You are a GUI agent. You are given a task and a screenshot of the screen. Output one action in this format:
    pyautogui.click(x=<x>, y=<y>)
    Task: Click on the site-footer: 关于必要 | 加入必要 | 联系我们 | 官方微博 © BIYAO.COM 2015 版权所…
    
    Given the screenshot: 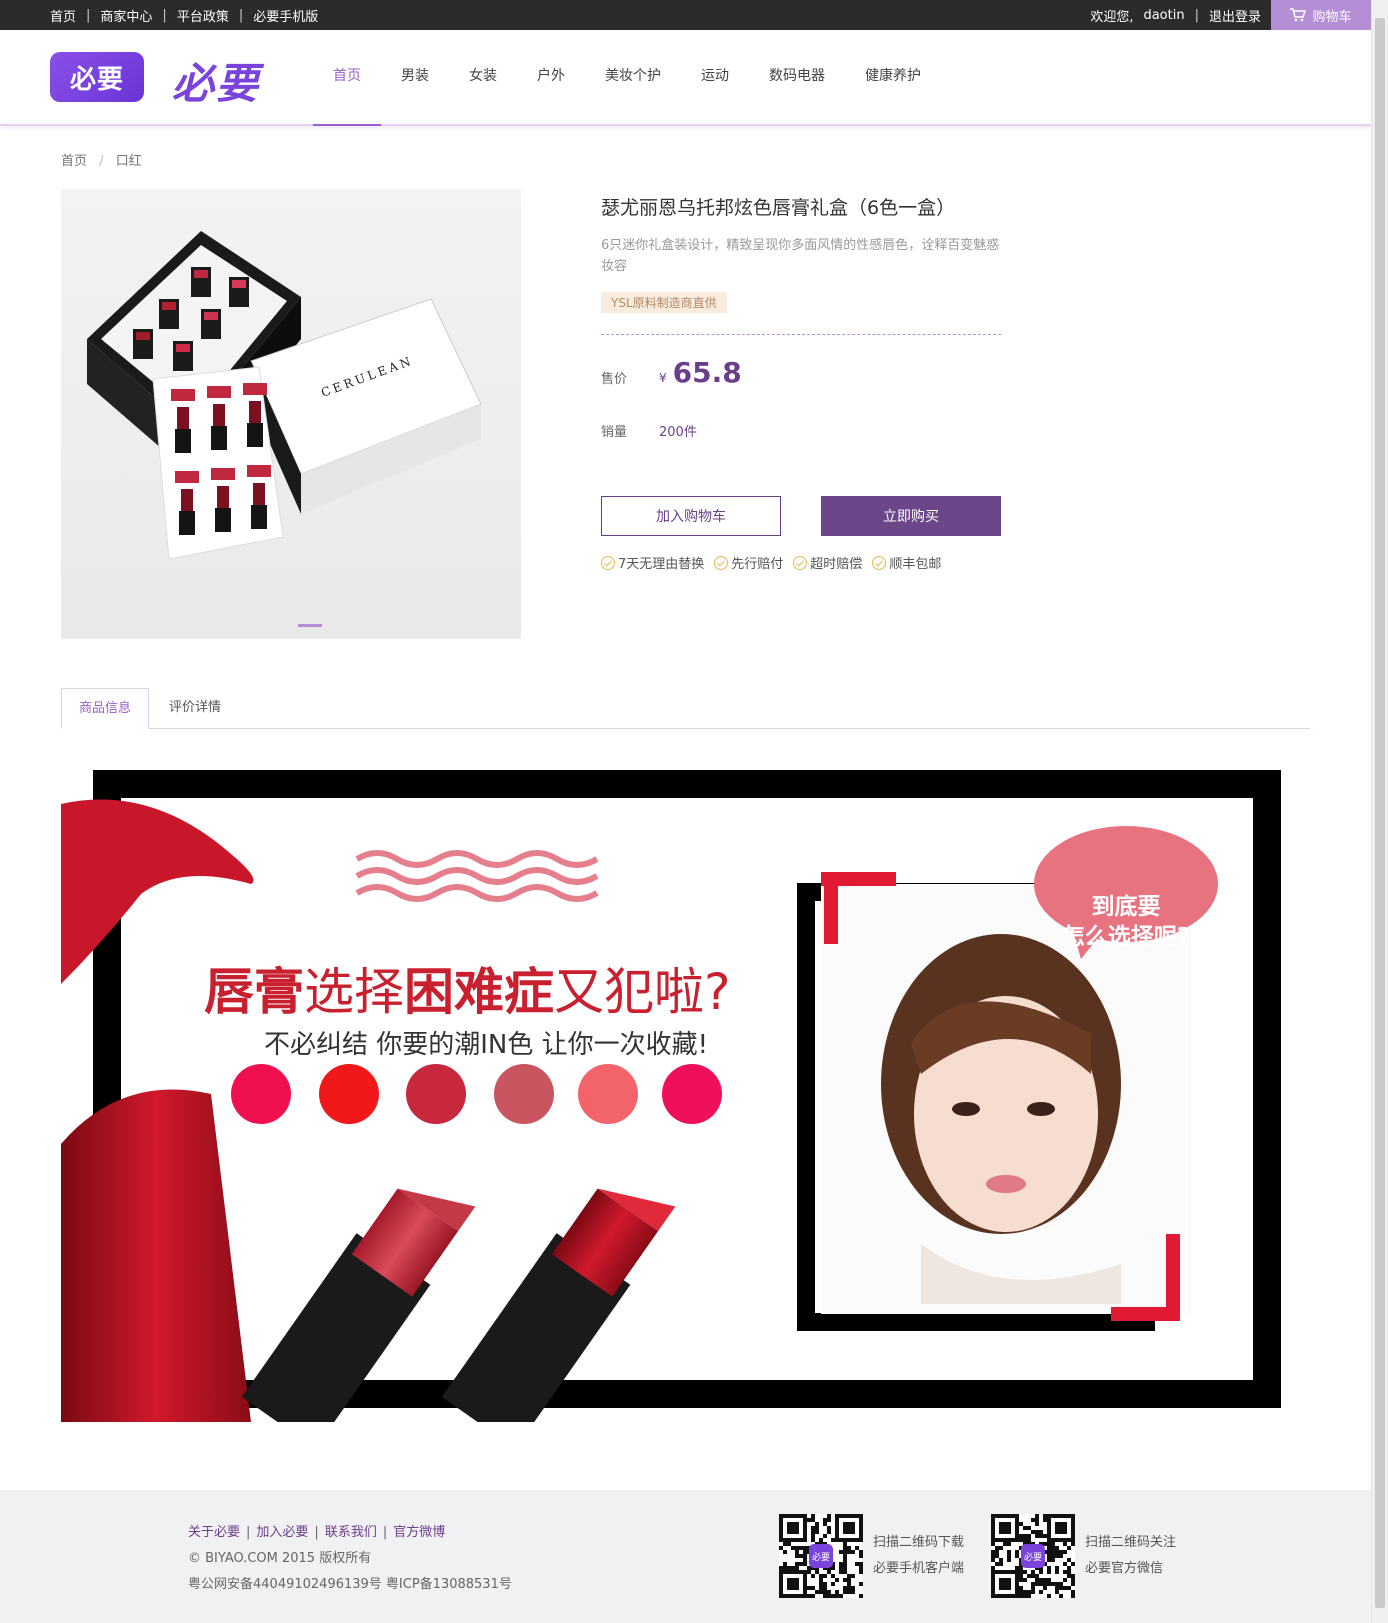 What is the action you would take?
    pyautogui.click(x=685, y=1556)
    